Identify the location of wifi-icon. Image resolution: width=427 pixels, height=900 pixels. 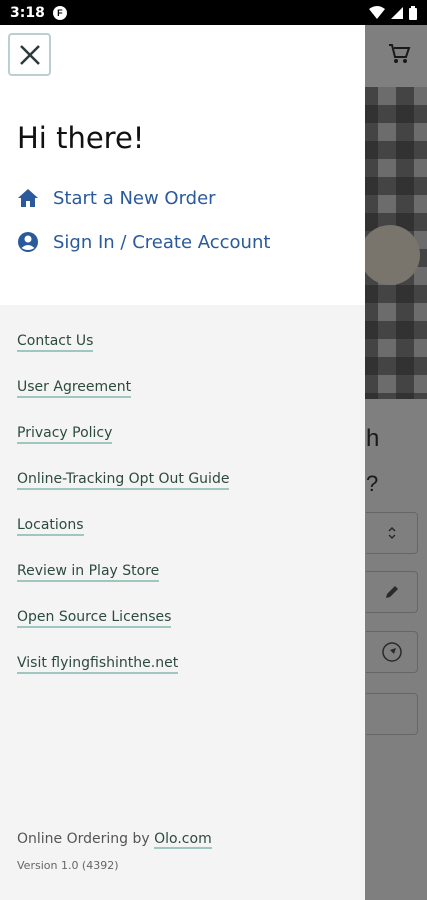
(377, 12).